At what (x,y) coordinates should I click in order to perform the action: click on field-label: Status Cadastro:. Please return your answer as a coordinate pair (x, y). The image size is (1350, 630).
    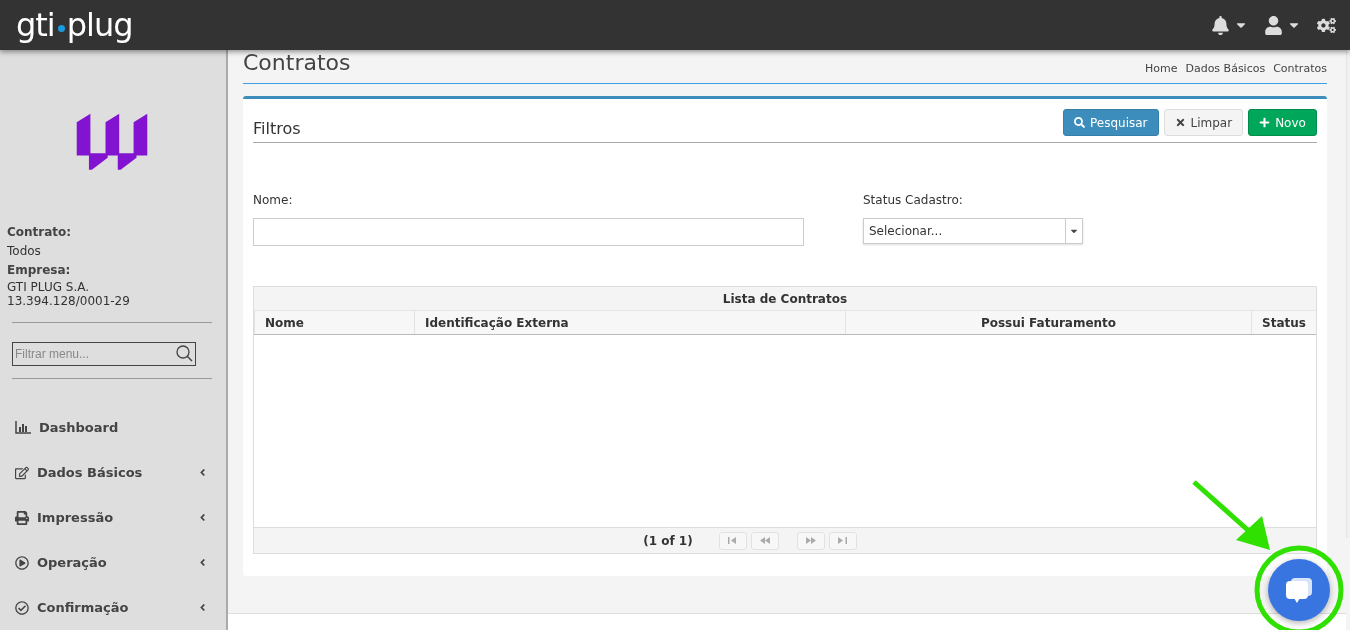
    Looking at the image, I should click on (913, 200).